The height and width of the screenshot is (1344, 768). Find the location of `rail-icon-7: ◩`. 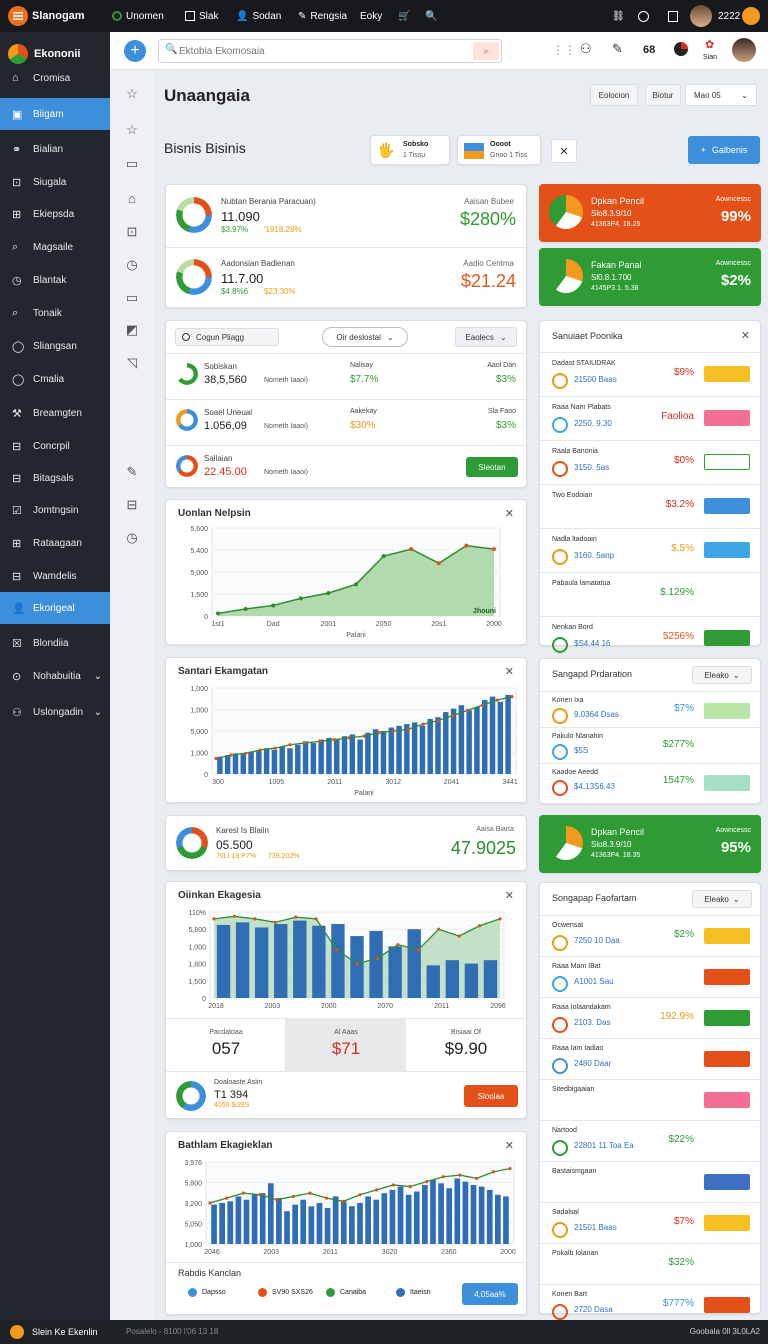

rail-icon-7: ◩ is located at coordinates (132, 330).